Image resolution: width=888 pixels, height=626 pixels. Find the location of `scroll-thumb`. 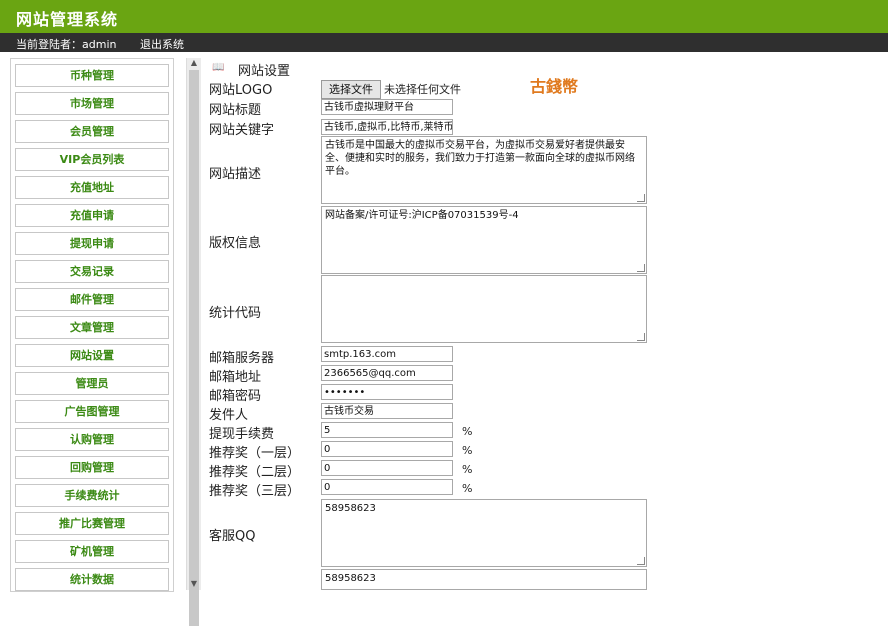

scroll-thumb is located at coordinates (194, 348).